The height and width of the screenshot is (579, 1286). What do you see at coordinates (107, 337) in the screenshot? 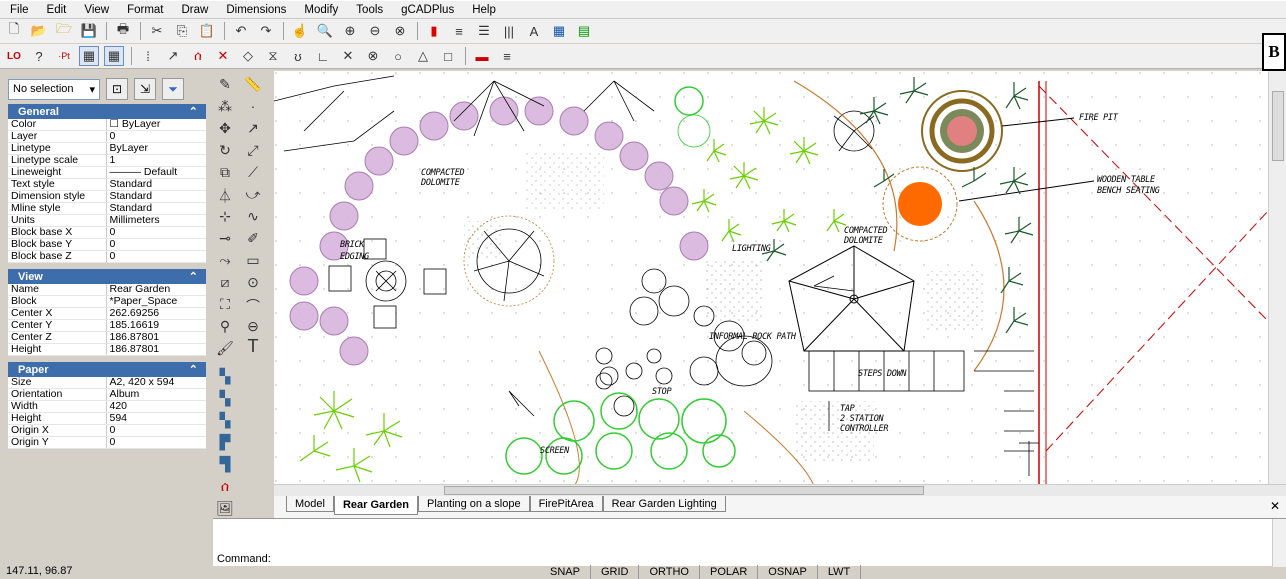
I see `property-row: Center Z 186.87801` at bounding box center [107, 337].